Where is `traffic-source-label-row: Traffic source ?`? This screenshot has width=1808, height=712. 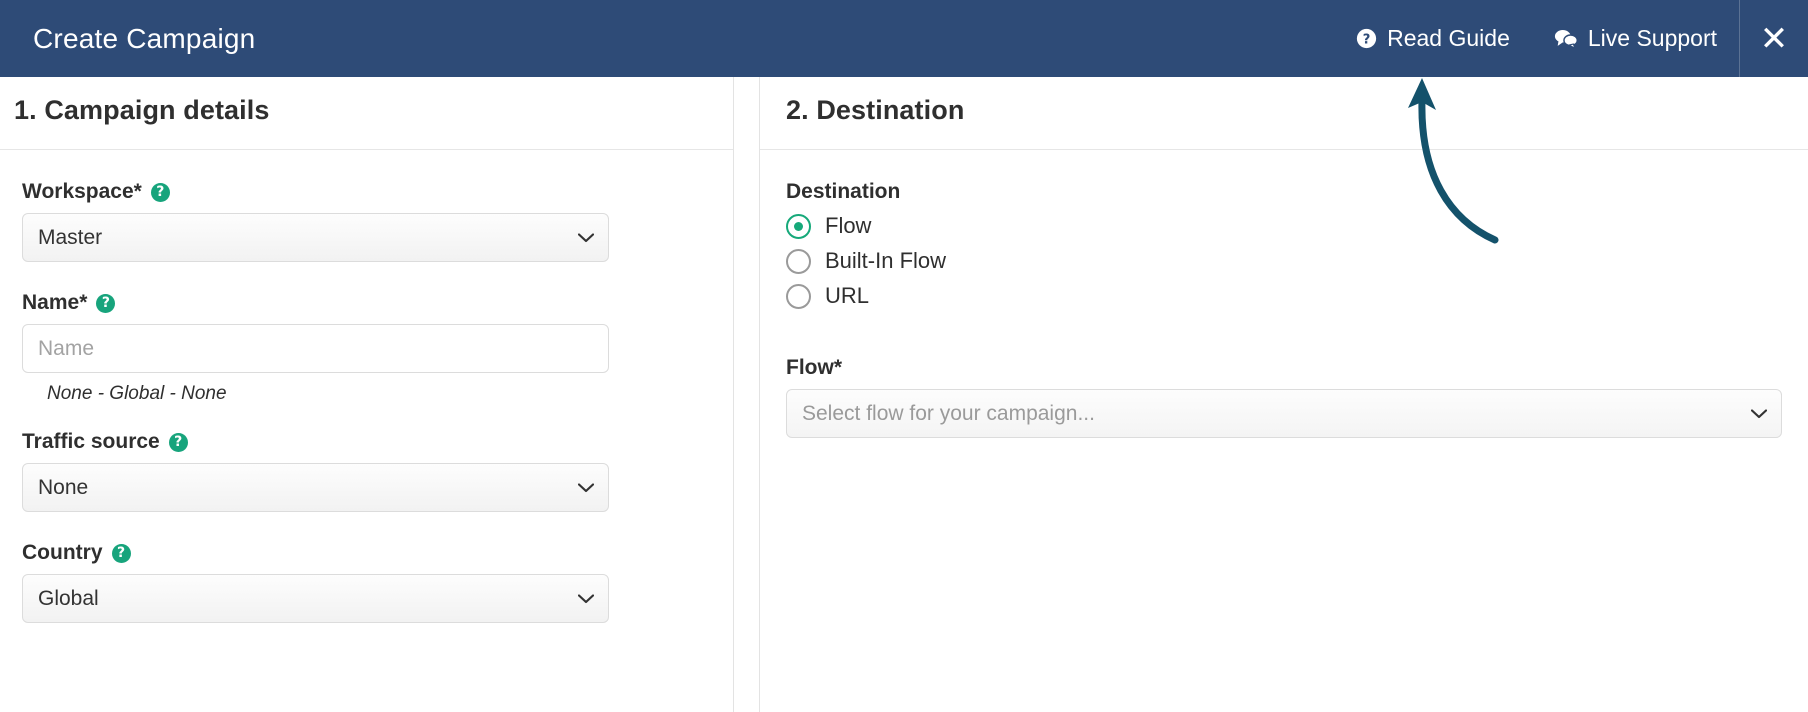 traffic-source-label-row: Traffic source ? is located at coordinates (370, 442).